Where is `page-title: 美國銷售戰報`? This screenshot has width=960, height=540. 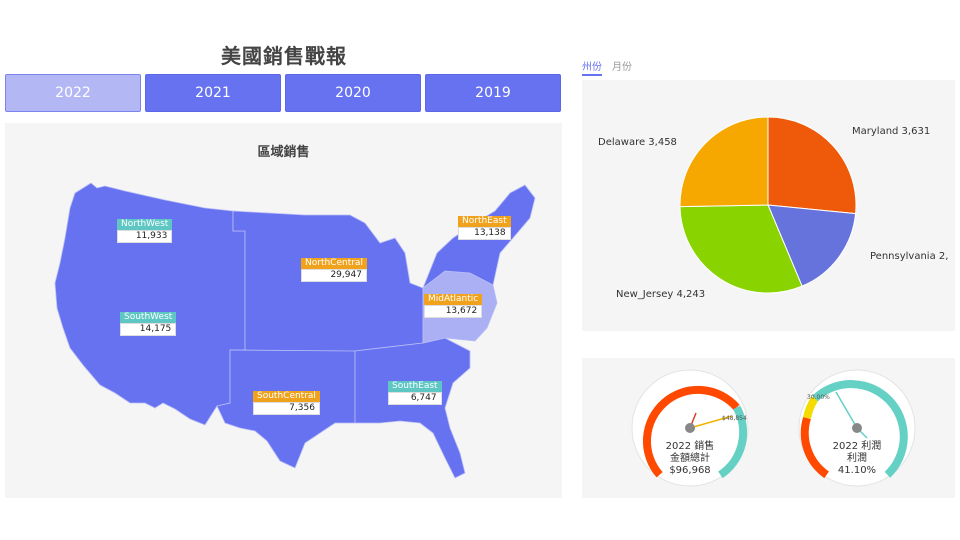
page-title: 美國銷售戰報 is located at coordinates (284, 56).